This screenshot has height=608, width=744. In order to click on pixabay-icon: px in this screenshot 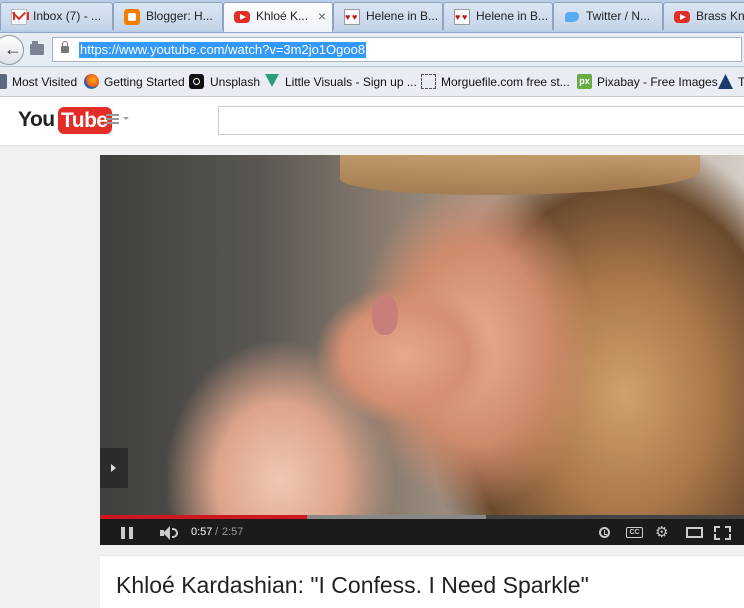, I will do `click(584, 81)`.